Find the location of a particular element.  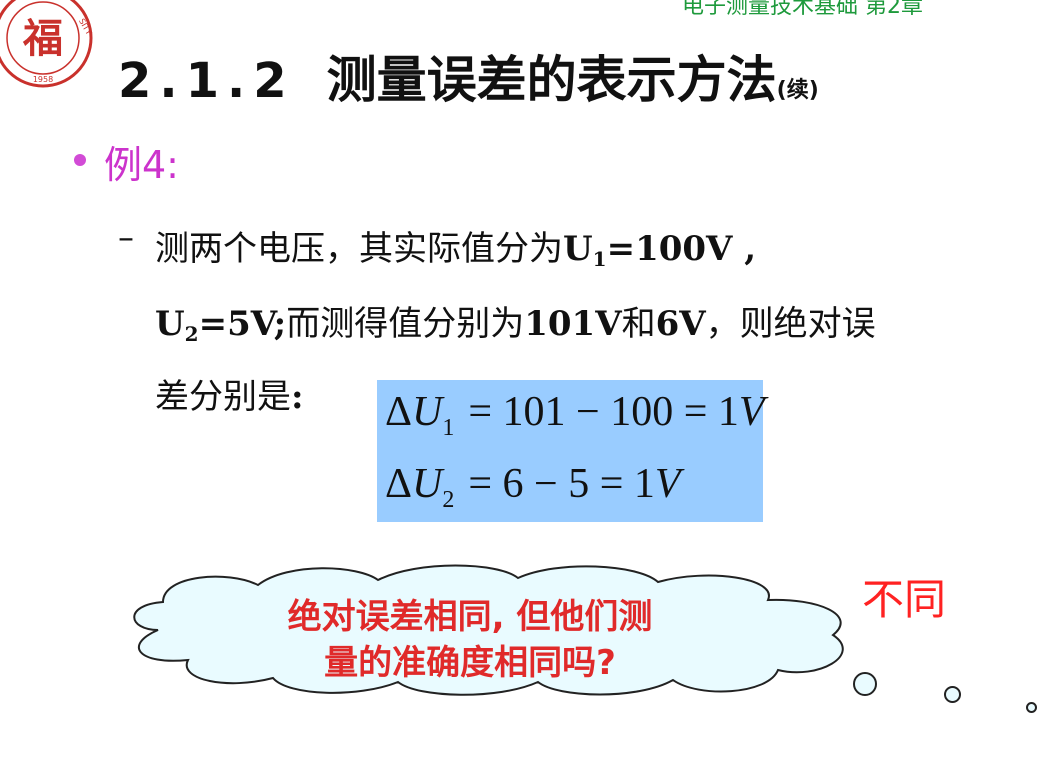

thought-bubble-medium is located at coordinates (952, 694).